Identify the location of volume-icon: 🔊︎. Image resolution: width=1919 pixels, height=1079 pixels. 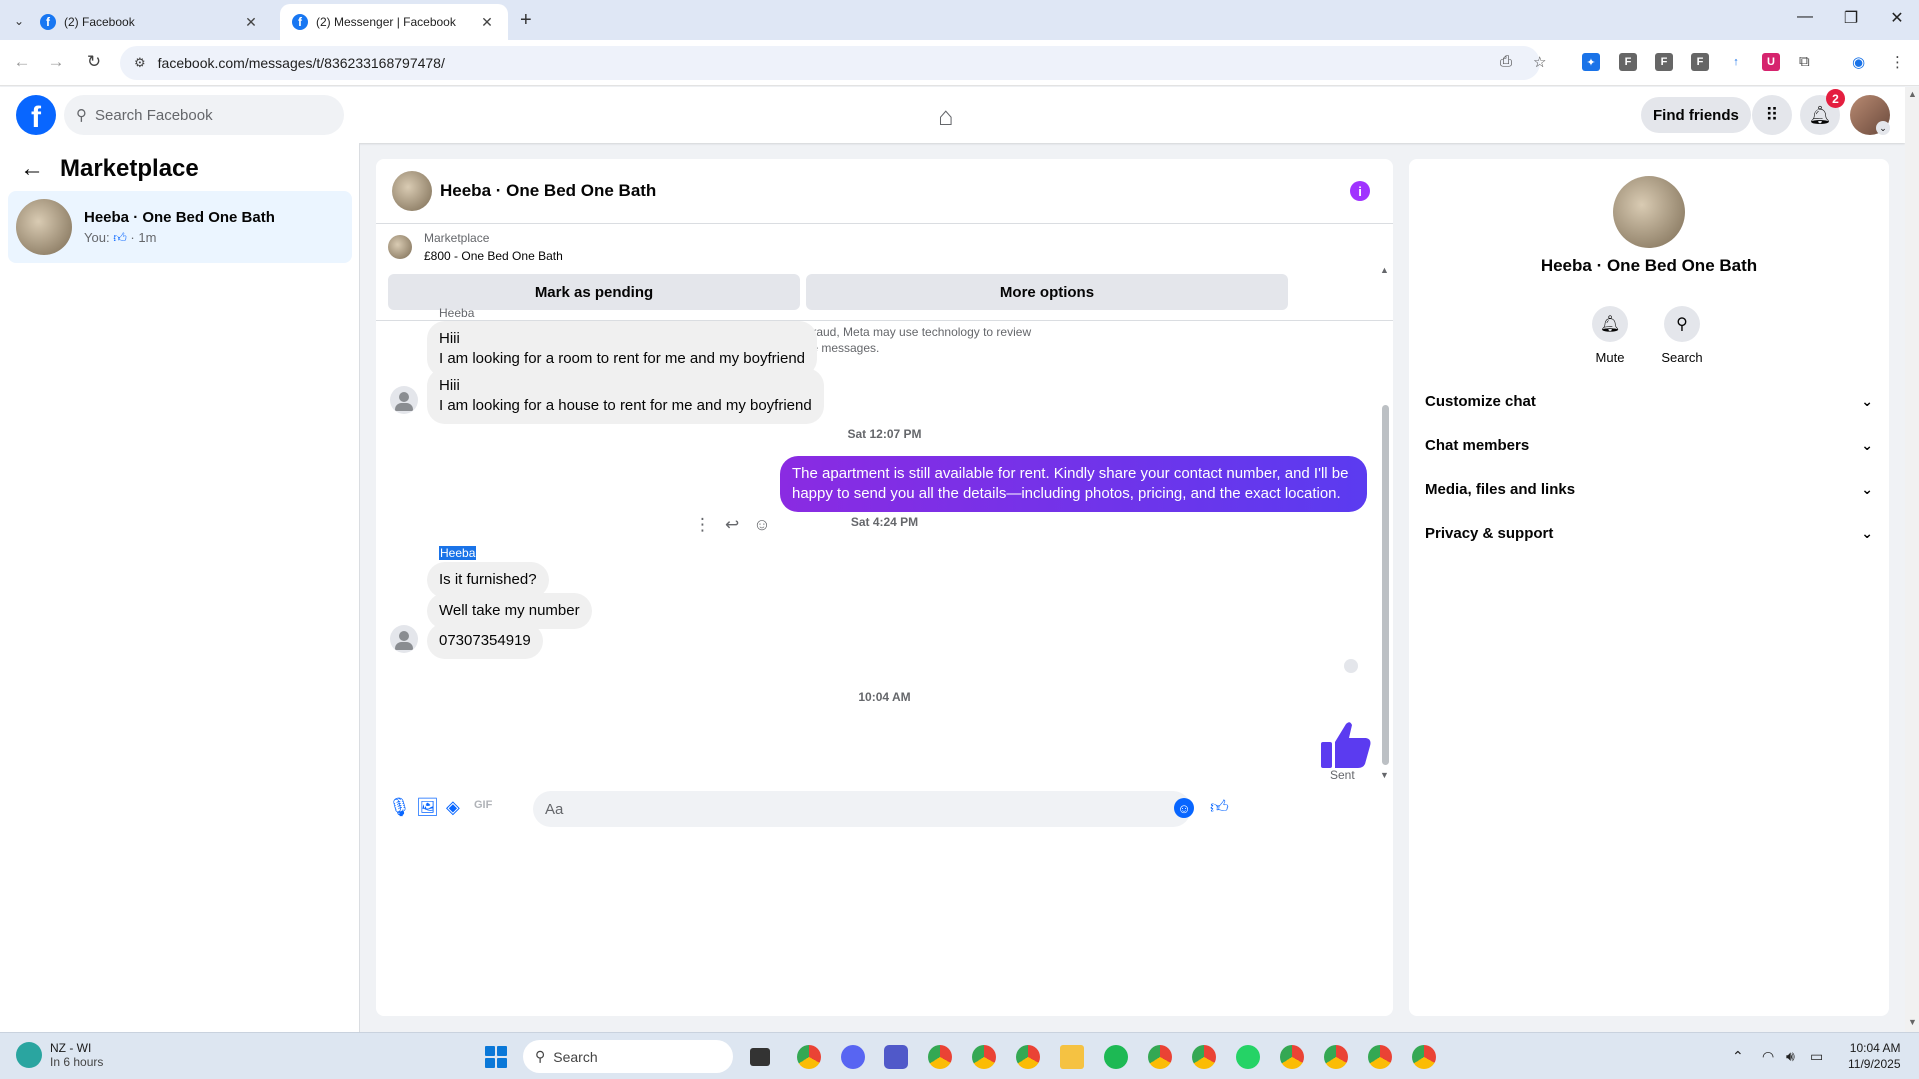
(1790, 1056).